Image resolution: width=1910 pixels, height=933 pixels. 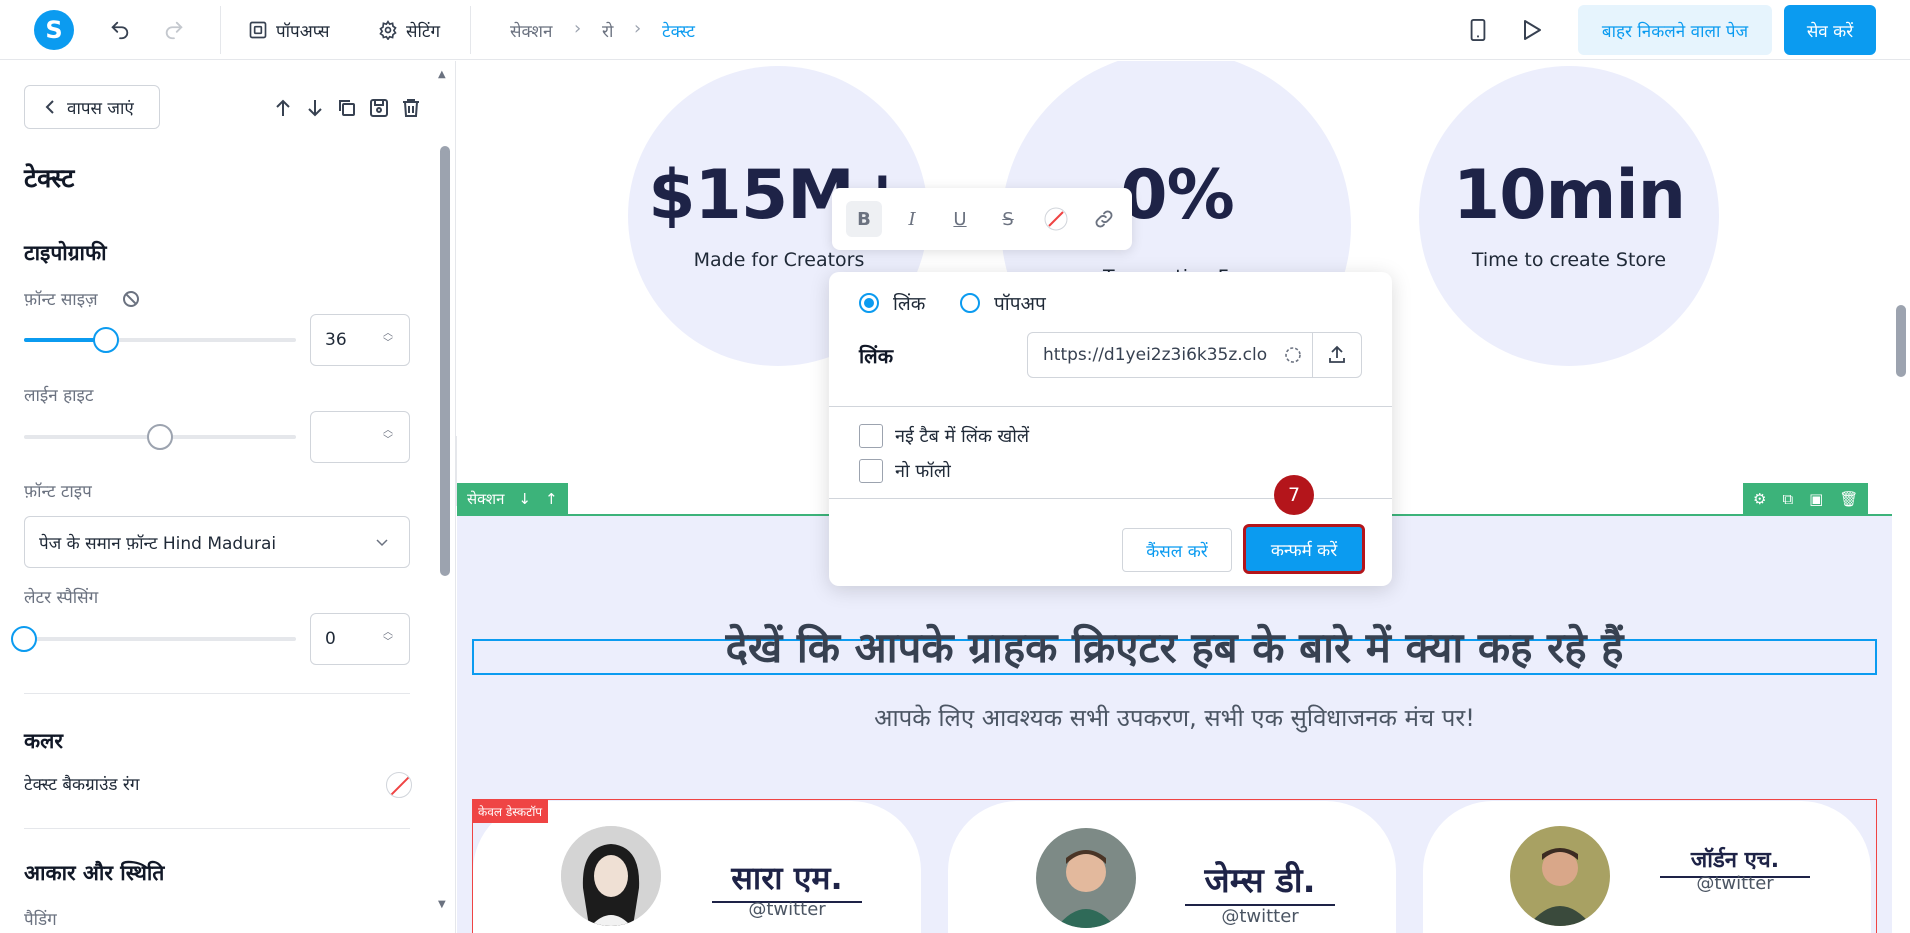 I want to click on link-icon, so click(x=1104, y=219).